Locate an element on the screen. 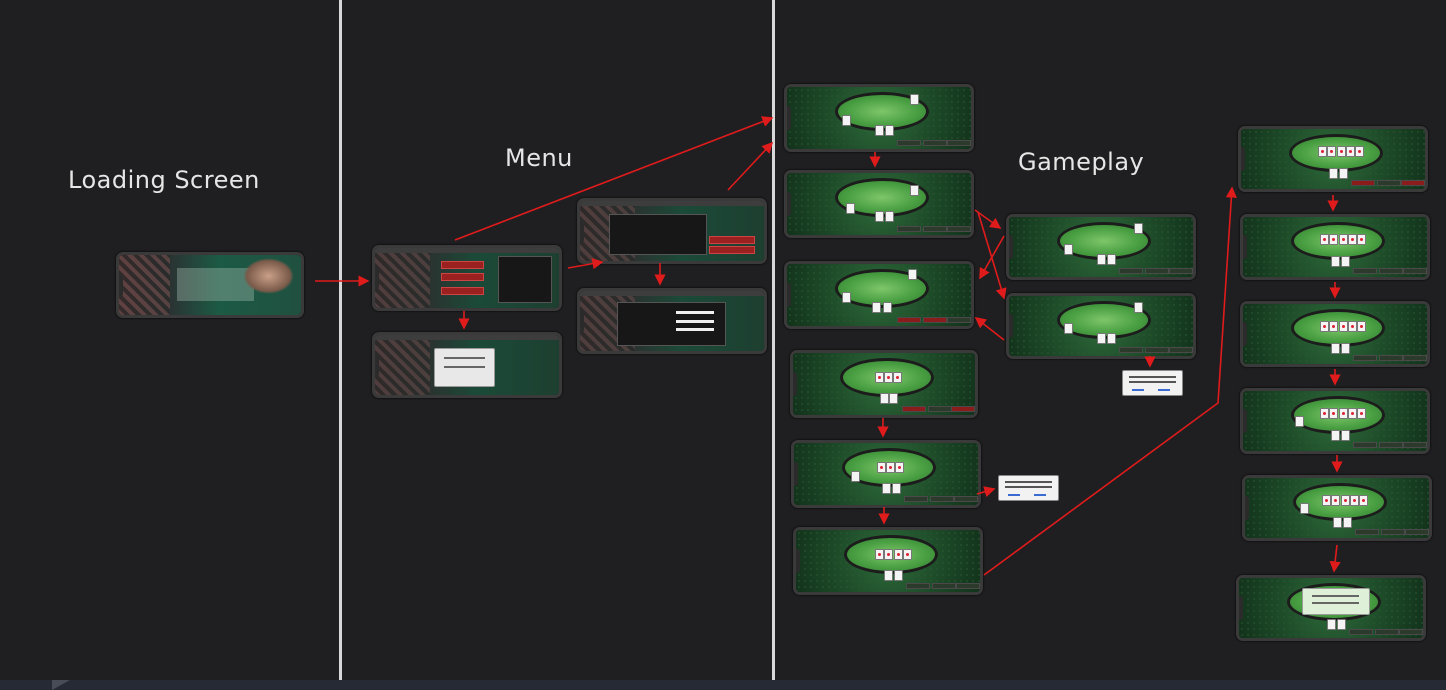 The height and width of the screenshot is (690, 1446). arrow-g11-to-end is located at coordinates (1335, 558).